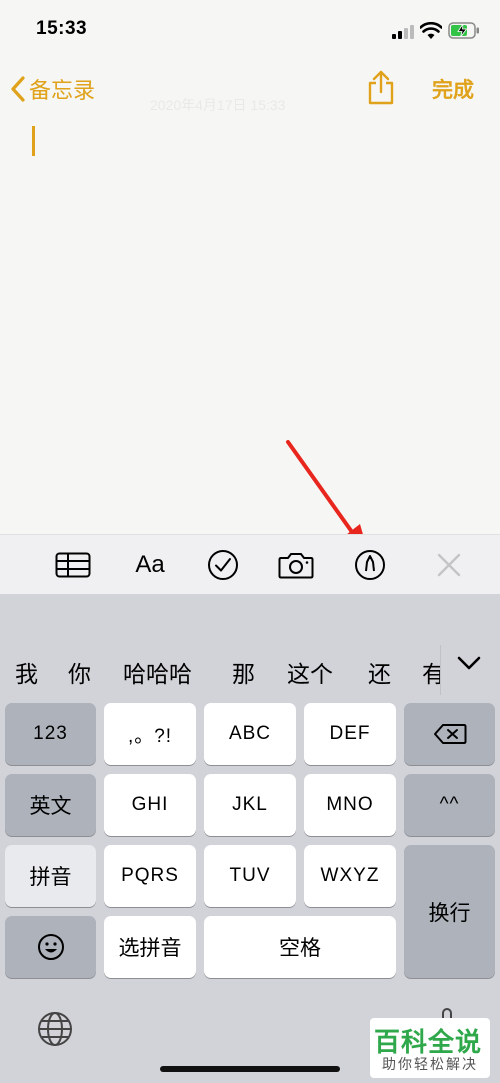  I want to click on chevron-down-icon, so click(469, 663).